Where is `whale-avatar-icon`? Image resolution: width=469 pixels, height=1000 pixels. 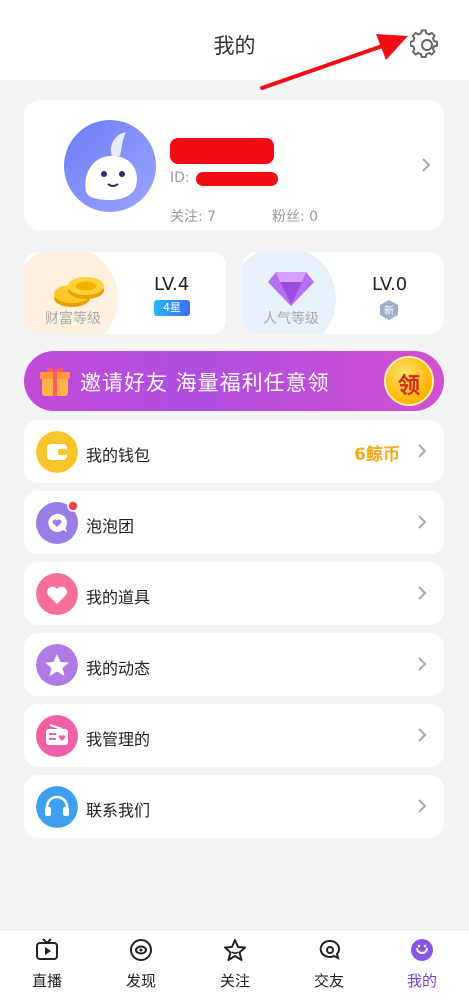
whale-avatar-icon is located at coordinates (111, 166).